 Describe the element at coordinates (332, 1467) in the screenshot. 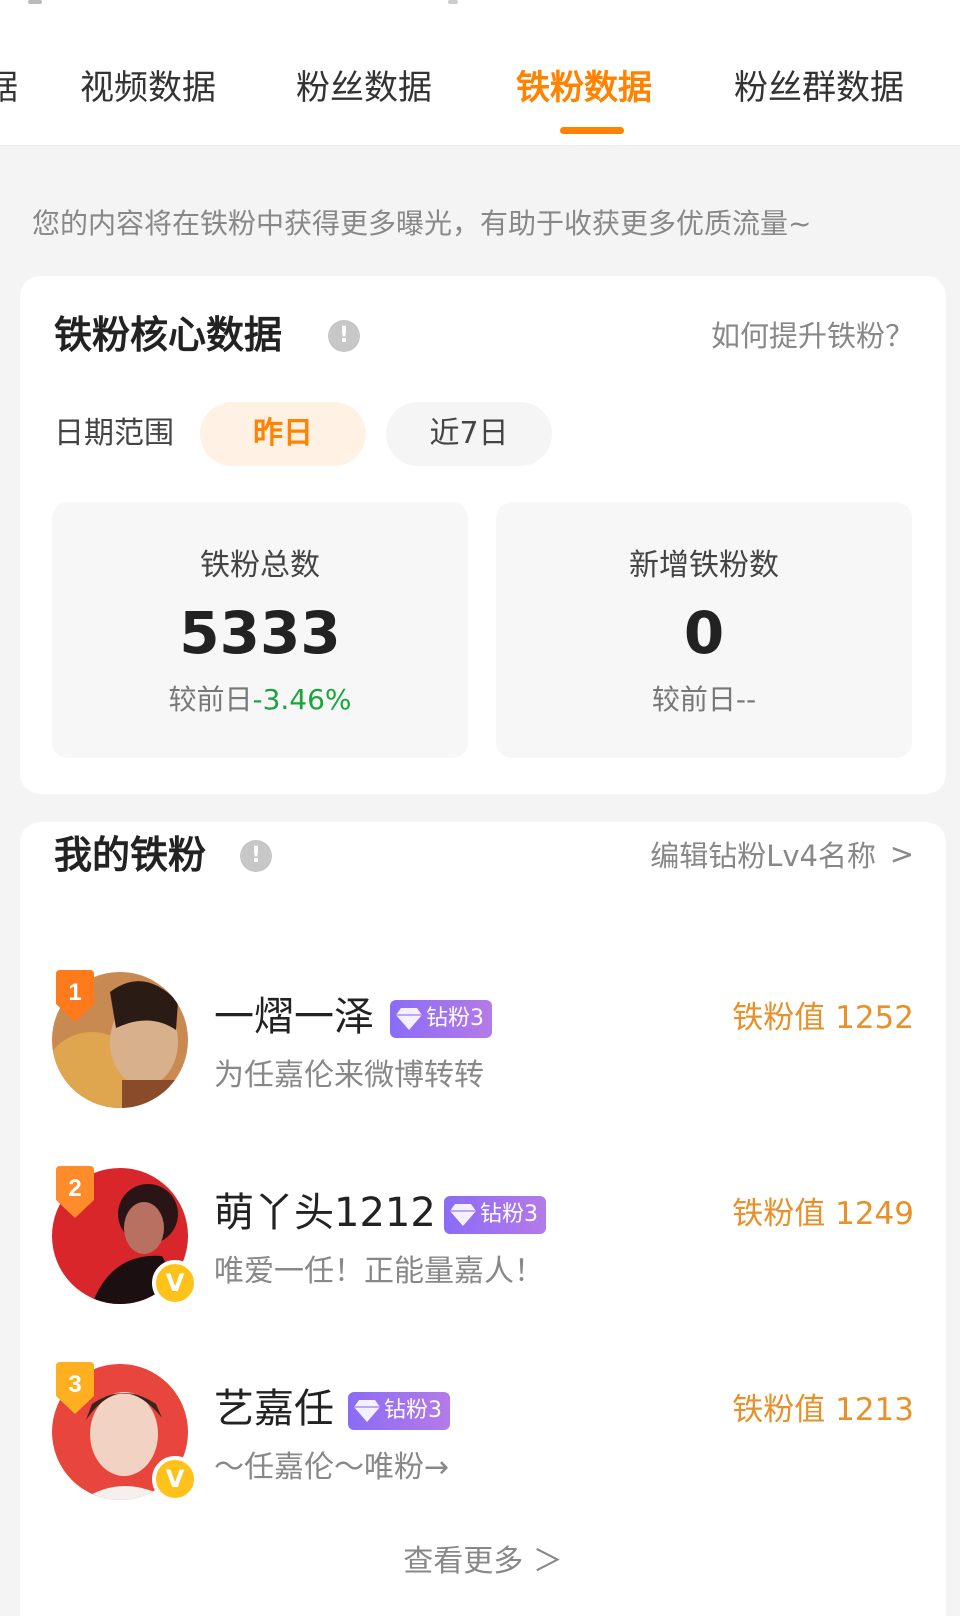

I see `fan-signature: ～任嘉伦～唯粉→` at that location.